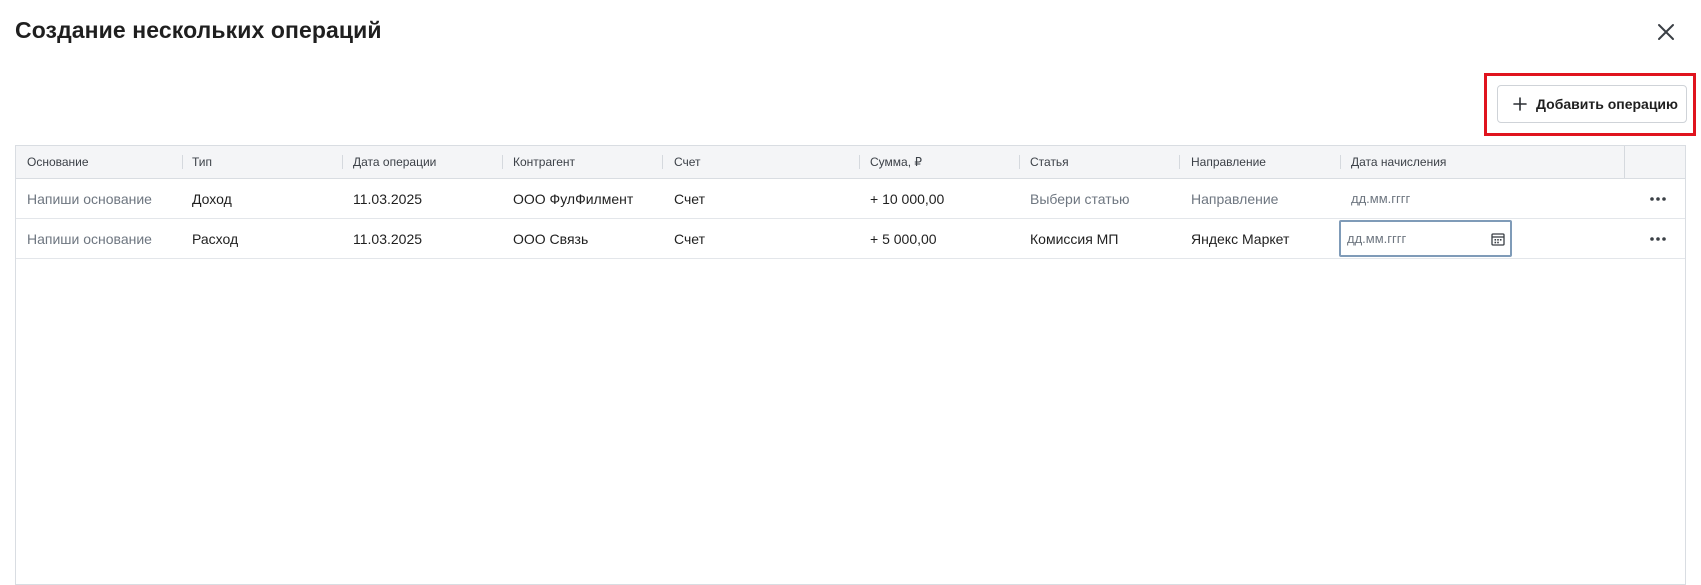 The height and width of the screenshot is (585, 1701). I want to click on column-header-operation-date: Дата операции, so click(394, 162).